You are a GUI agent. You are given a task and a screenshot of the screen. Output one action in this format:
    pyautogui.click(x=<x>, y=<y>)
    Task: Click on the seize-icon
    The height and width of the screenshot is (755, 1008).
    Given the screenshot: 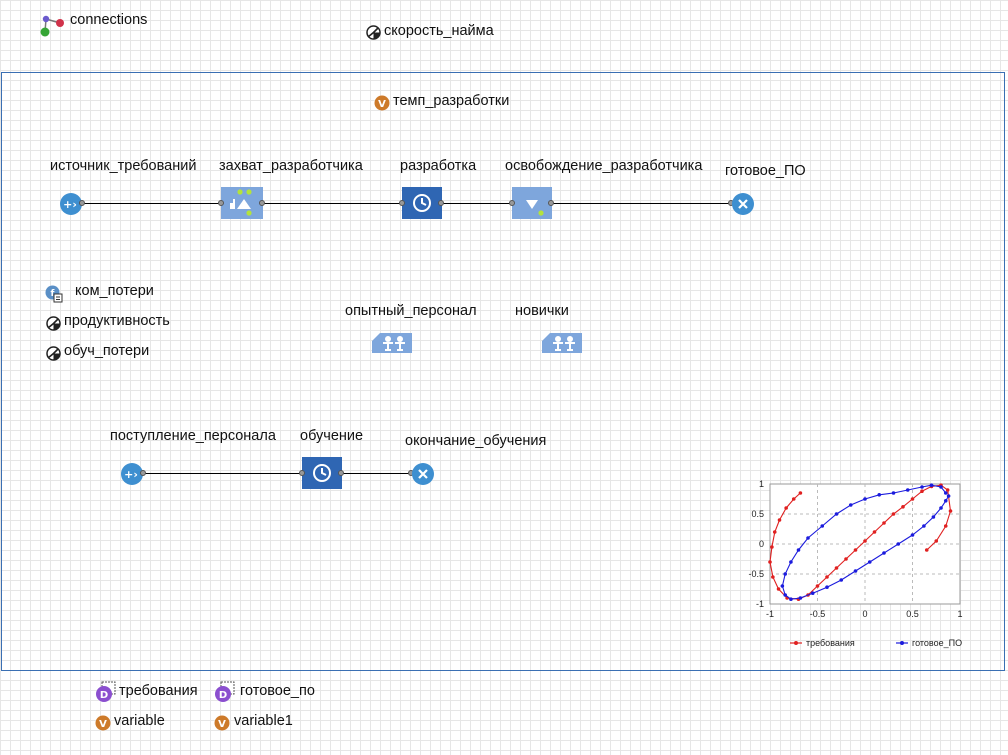 What is the action you would take?
    pyautogui.click(x=242, y=203)
    